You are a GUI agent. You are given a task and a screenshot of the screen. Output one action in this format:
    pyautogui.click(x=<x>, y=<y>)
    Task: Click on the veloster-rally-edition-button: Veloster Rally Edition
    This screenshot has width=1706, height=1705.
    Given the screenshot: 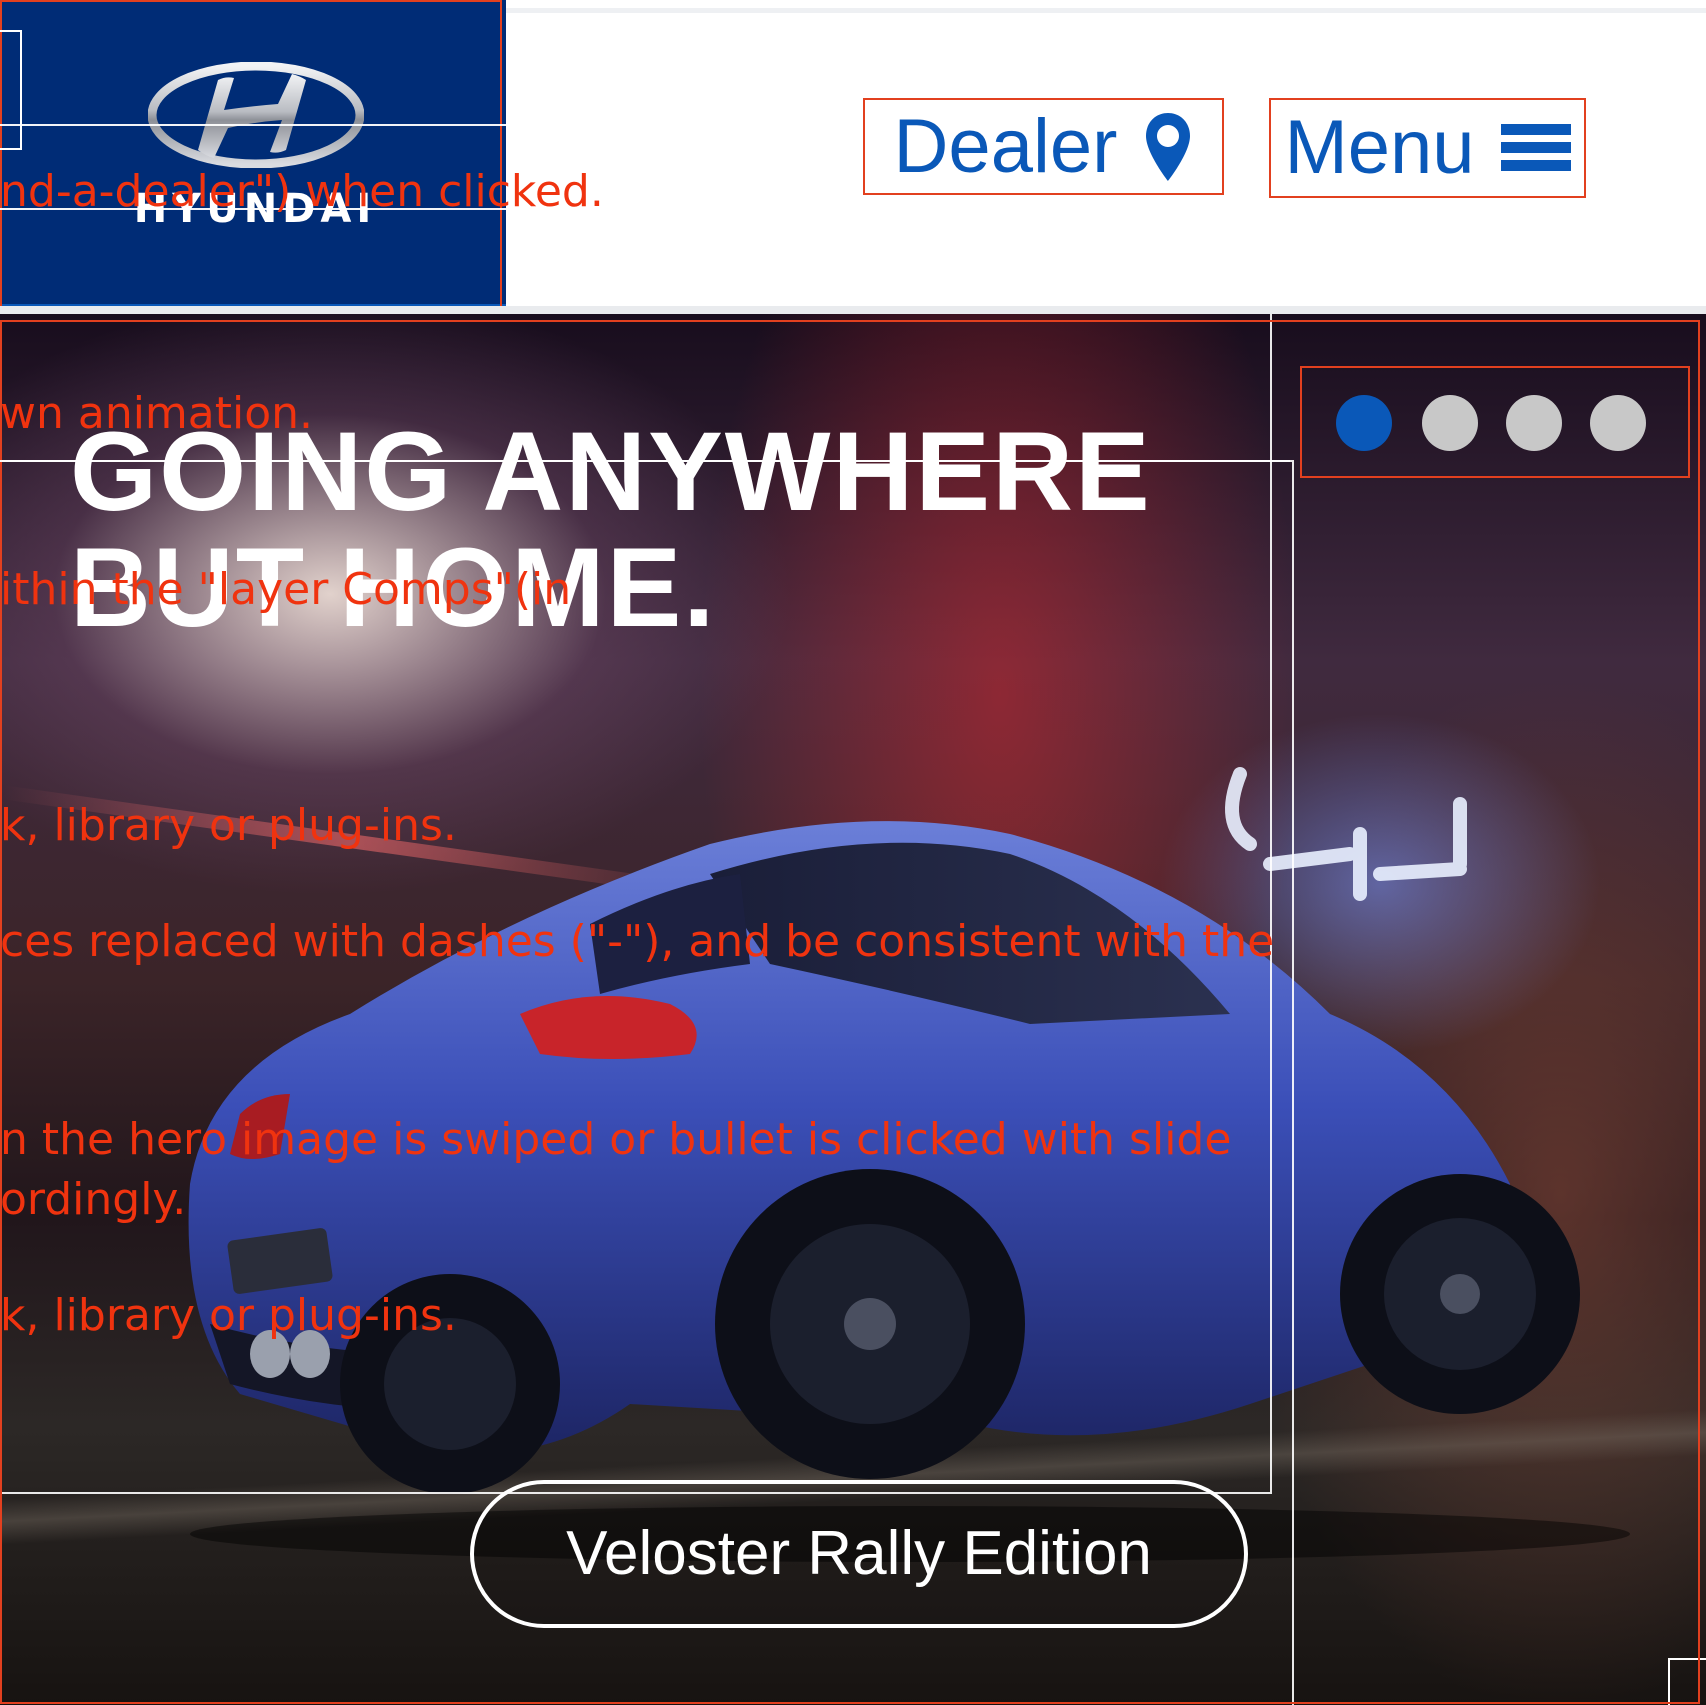 What is the action you would take?
    pyautogui.click(x=859, y=1554)
    